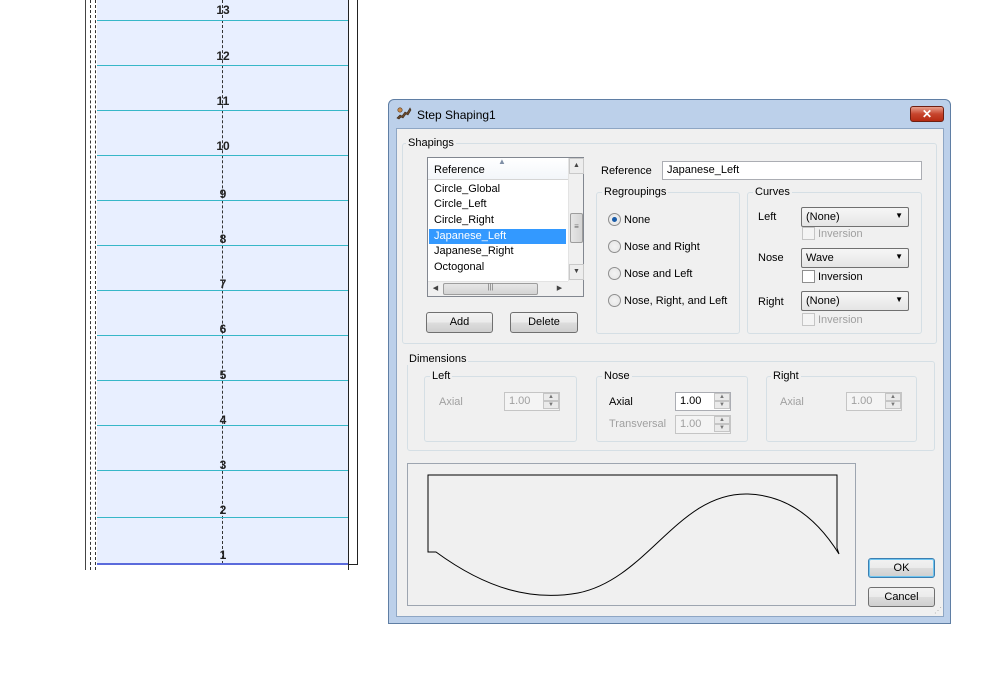 The image size is (1000, 688). What do you see at coordinates (497, 220) in the screenshot?
I see `list-item: Circle_Right` at bounding box center [497, 220].